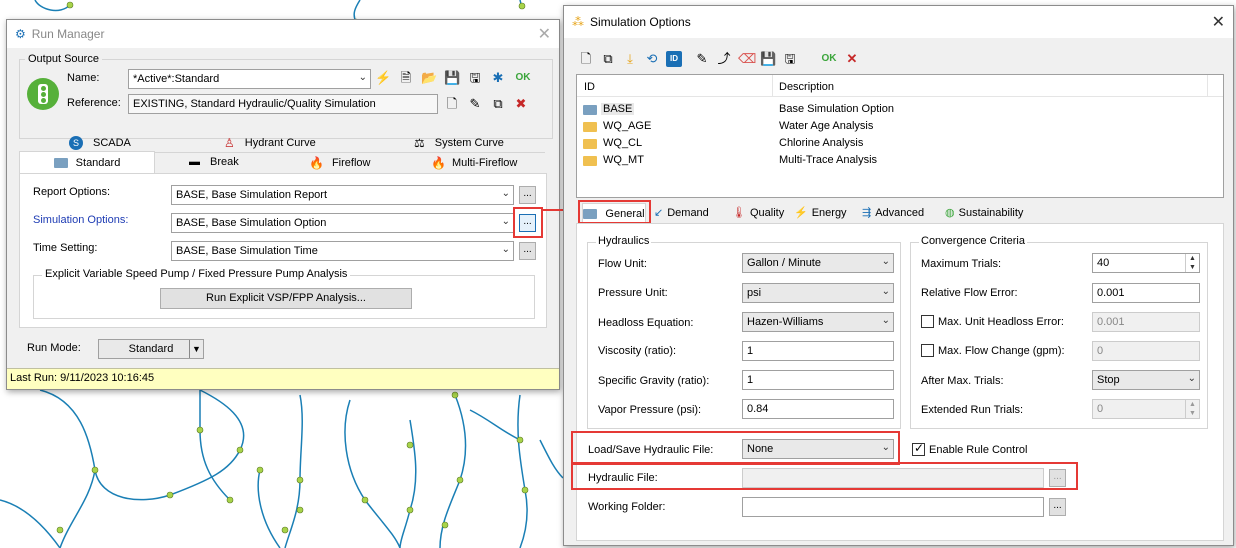  What do you see at coordinates (342, 251) in the screenshot?
I see `time-setting-dropdown: BASE, Base Simulation Time ⌄` at bounding box center [342, 251].